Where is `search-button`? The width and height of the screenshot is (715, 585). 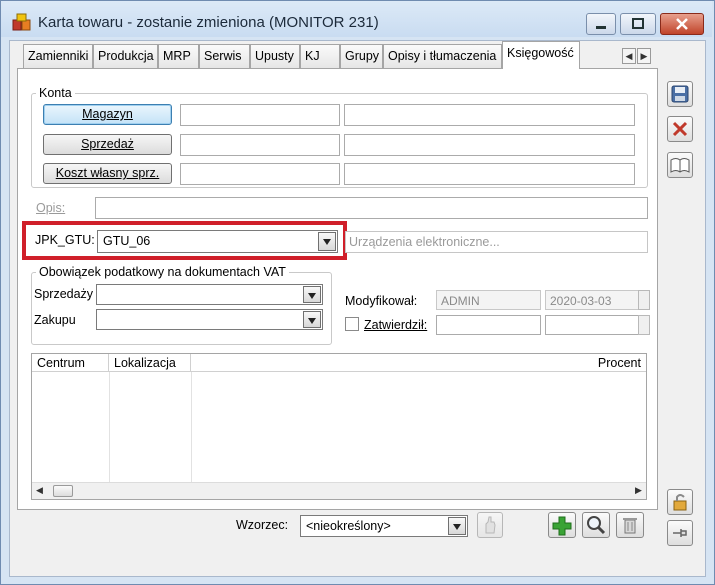 search-button is located at coordinates (596, 525).